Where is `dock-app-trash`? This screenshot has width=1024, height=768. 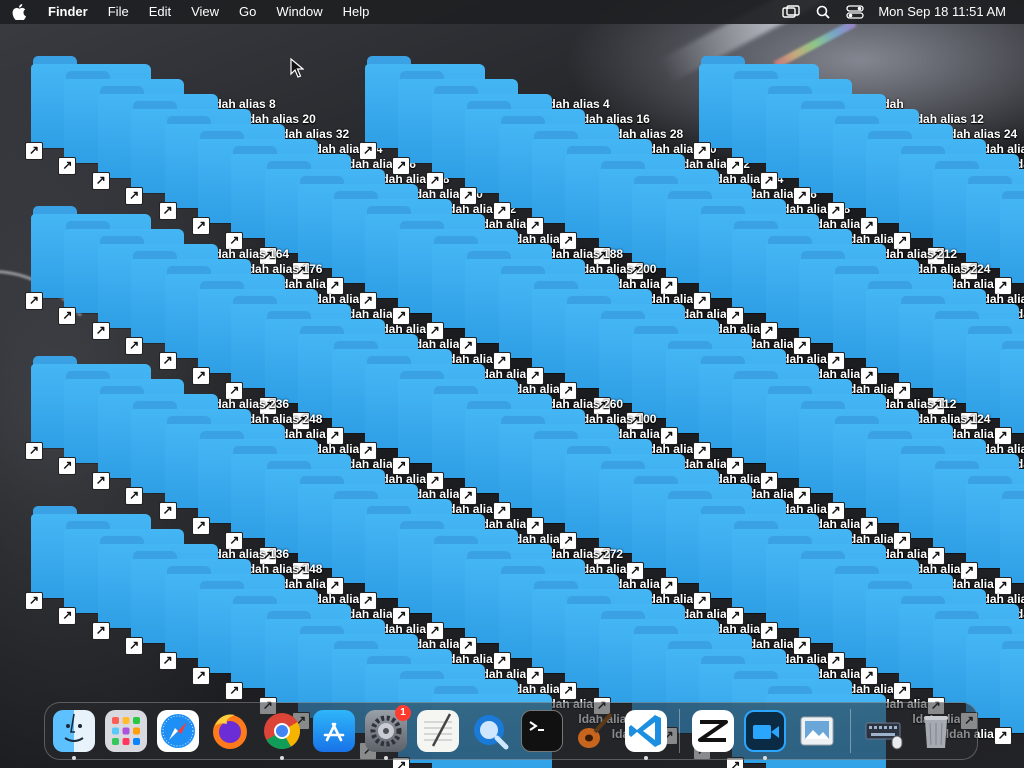
dock-app-trash is located at coordinates (936, 731).